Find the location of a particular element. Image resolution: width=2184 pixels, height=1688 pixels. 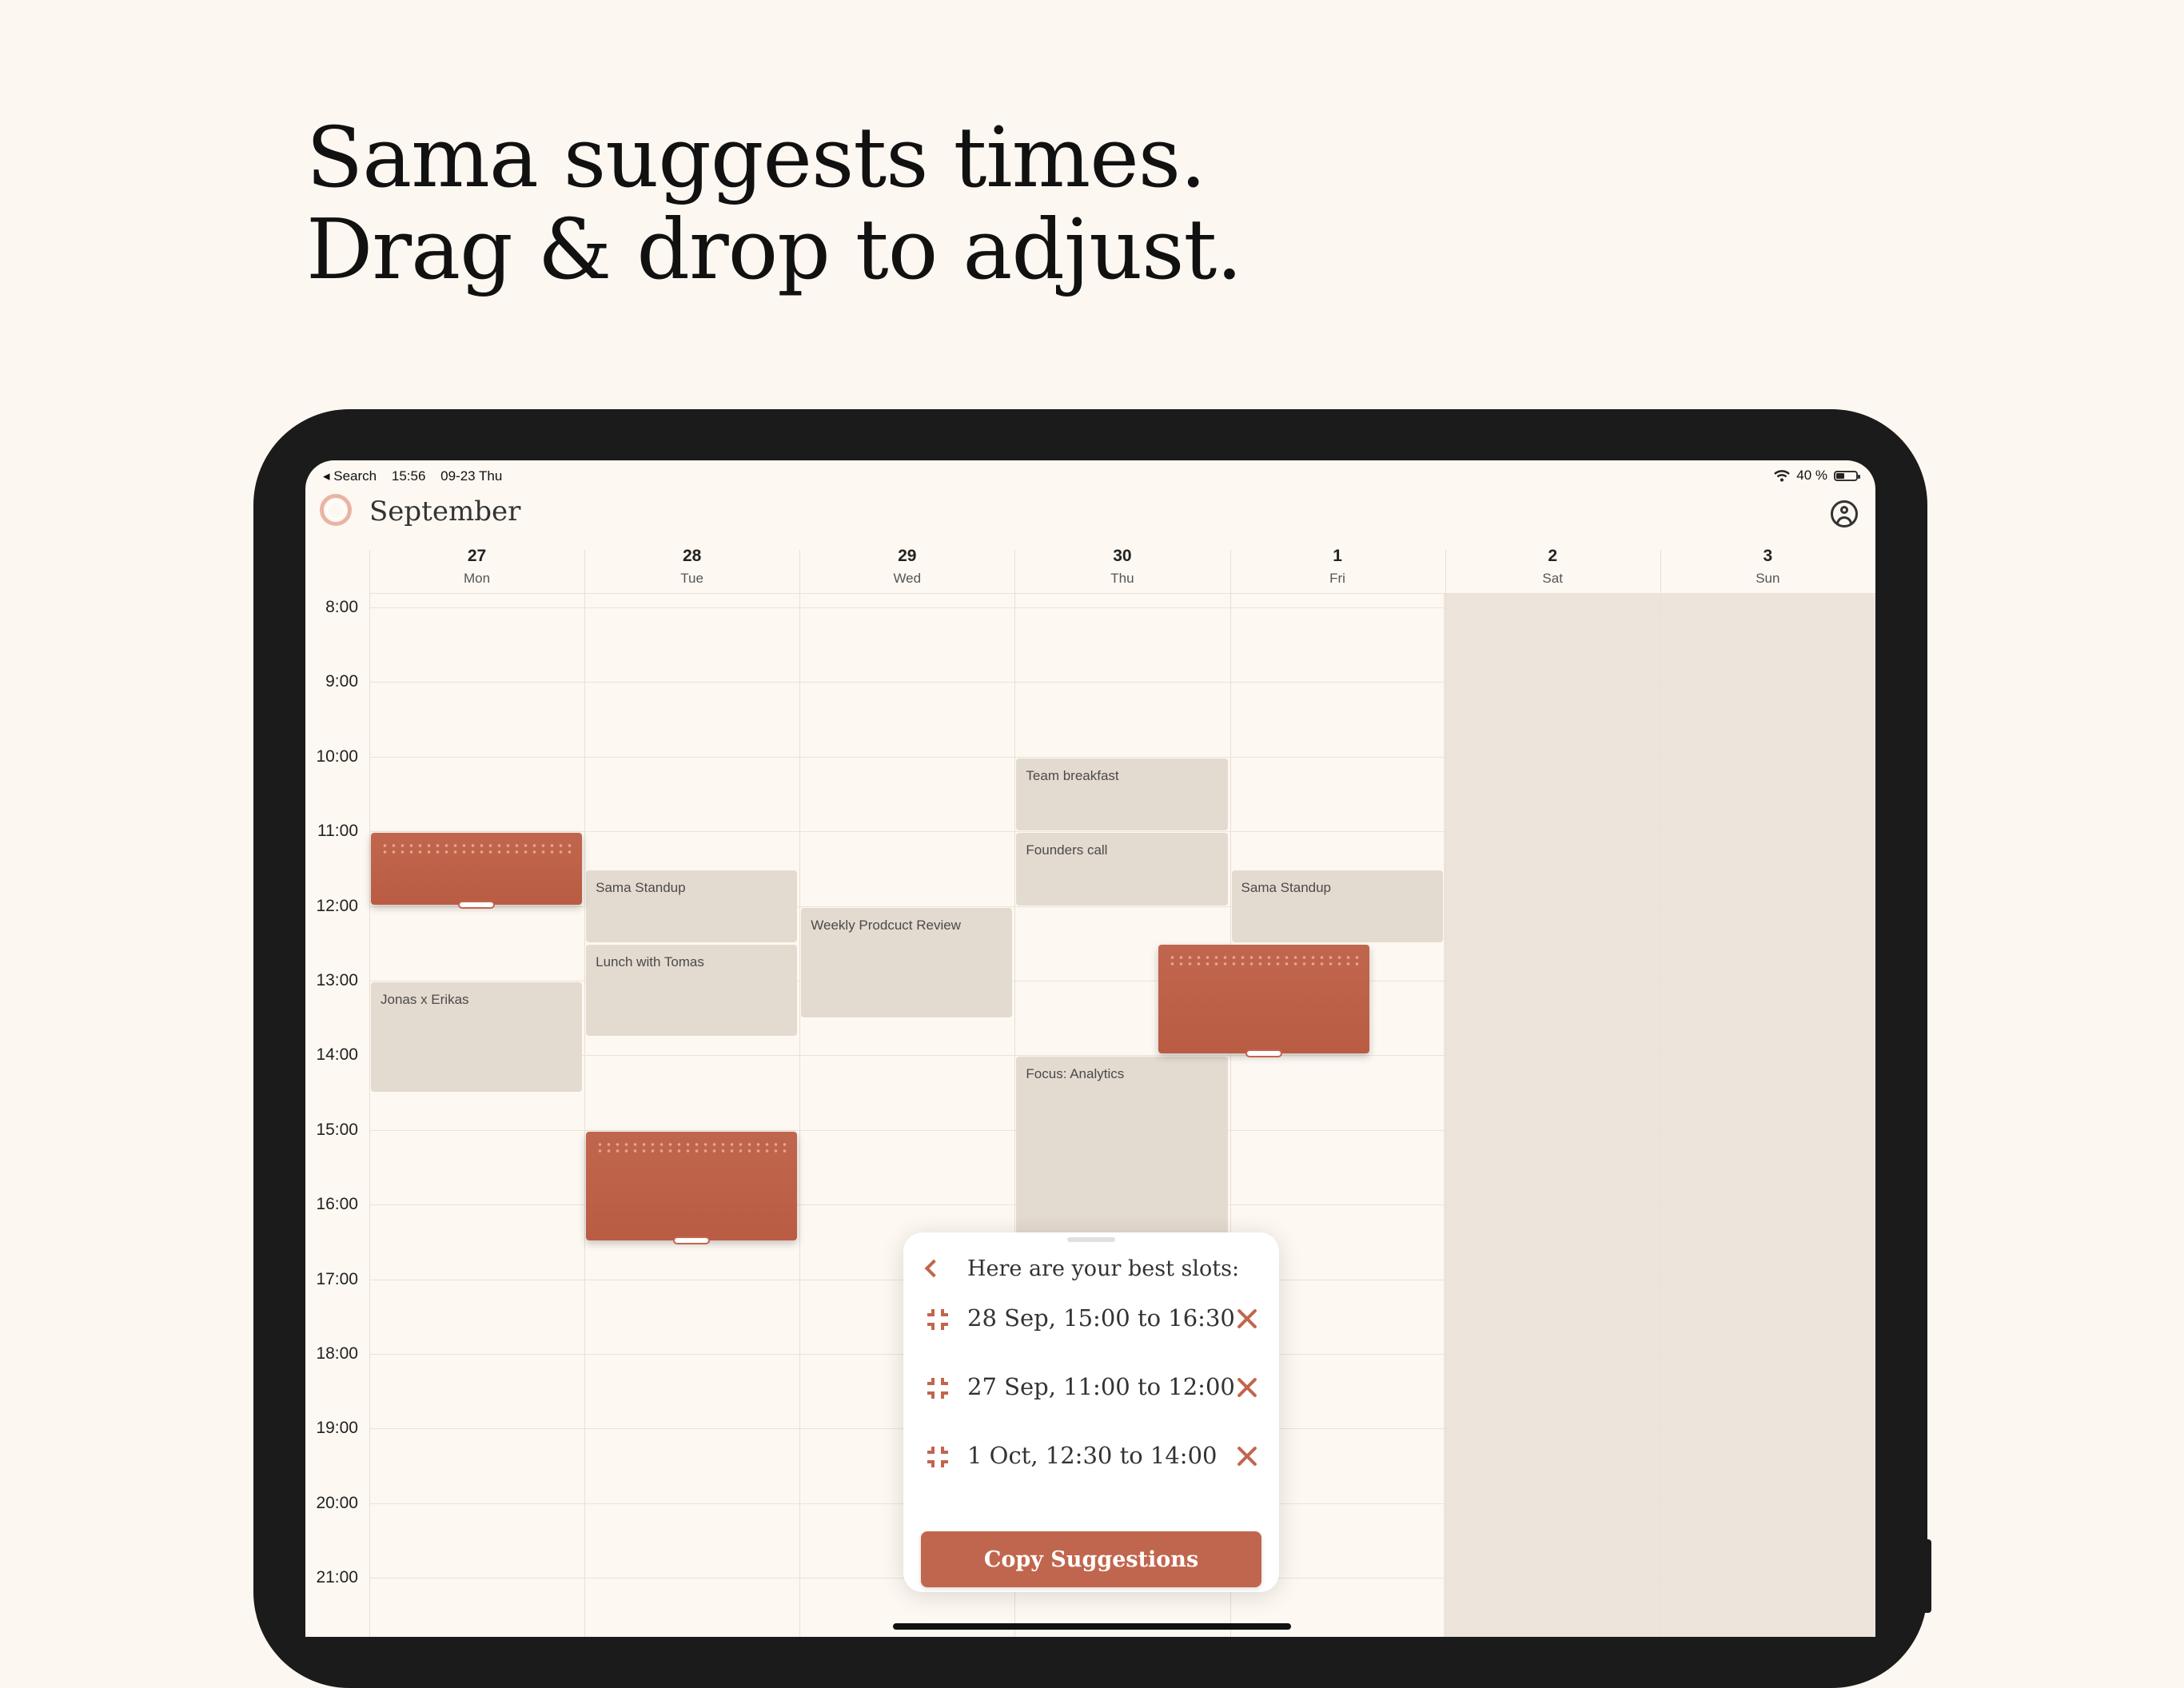

back-chevron-icon is located at coordinates (933, 1268).